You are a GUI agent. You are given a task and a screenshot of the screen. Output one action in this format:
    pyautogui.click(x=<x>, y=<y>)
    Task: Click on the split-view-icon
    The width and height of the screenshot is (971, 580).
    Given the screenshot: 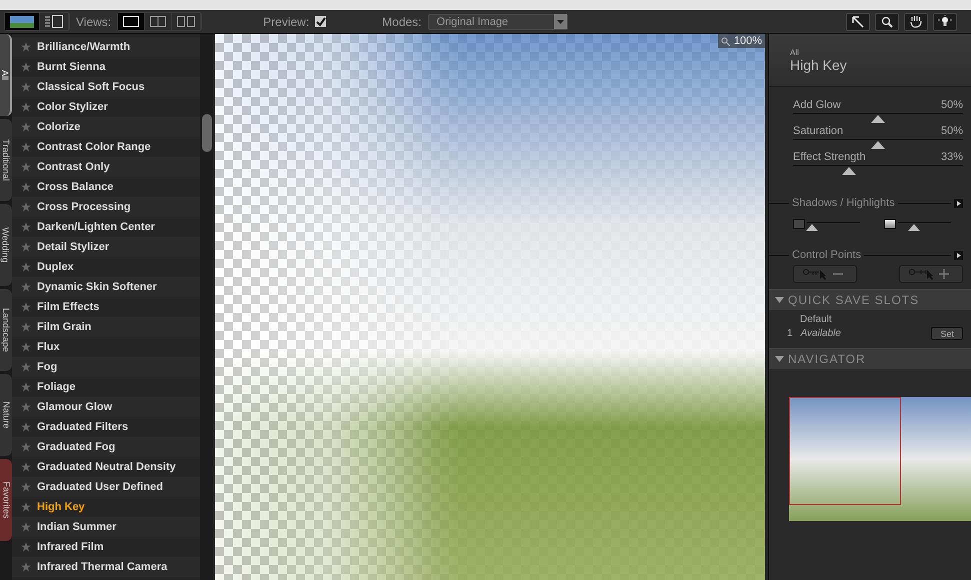 What is the action you would take?
    pyautogui.click(x=158, y=21)
    